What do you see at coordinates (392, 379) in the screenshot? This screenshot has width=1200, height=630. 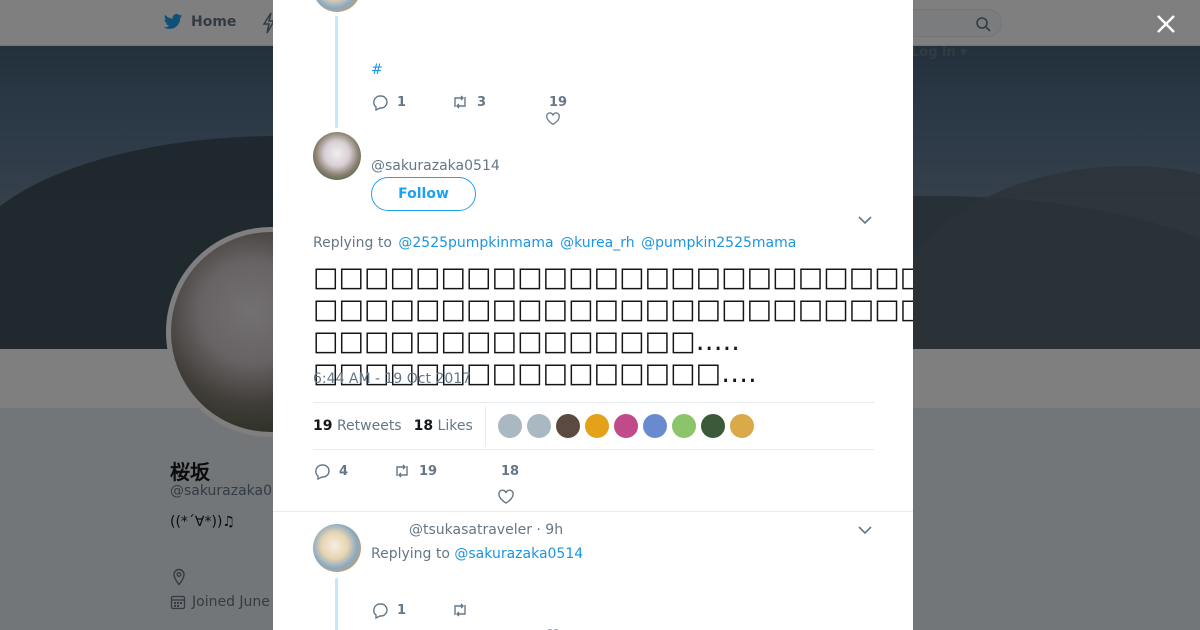 I see `tweet-timestamp: 6:44 AM - 19 Oct 2017` at bounding box center [392, 379].